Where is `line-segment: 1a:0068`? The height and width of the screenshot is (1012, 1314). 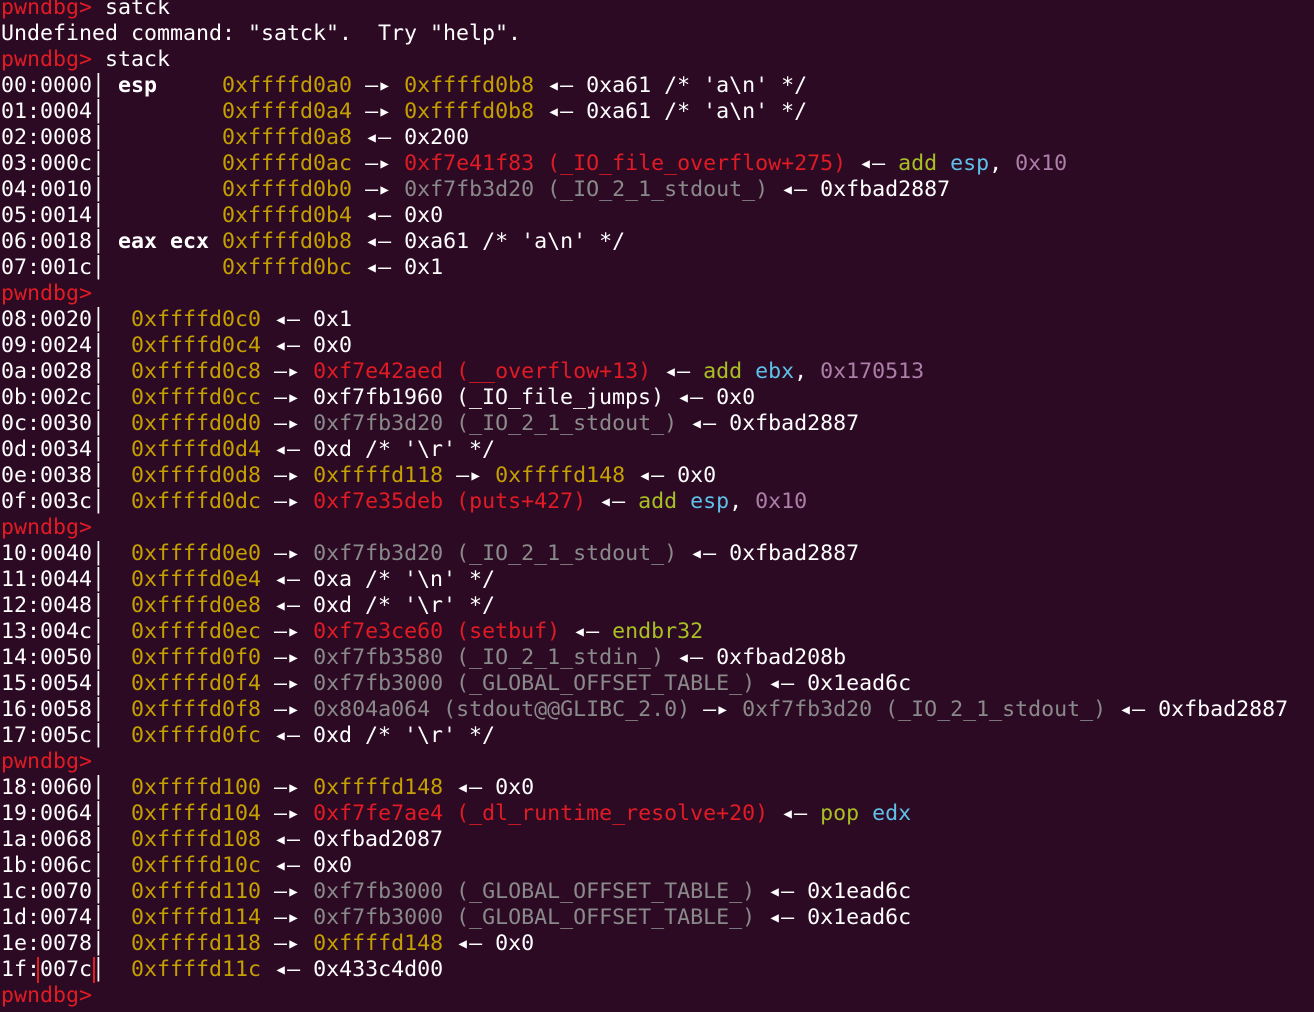 line-segment: 1a:0068 is located at coordinates (47, 839).